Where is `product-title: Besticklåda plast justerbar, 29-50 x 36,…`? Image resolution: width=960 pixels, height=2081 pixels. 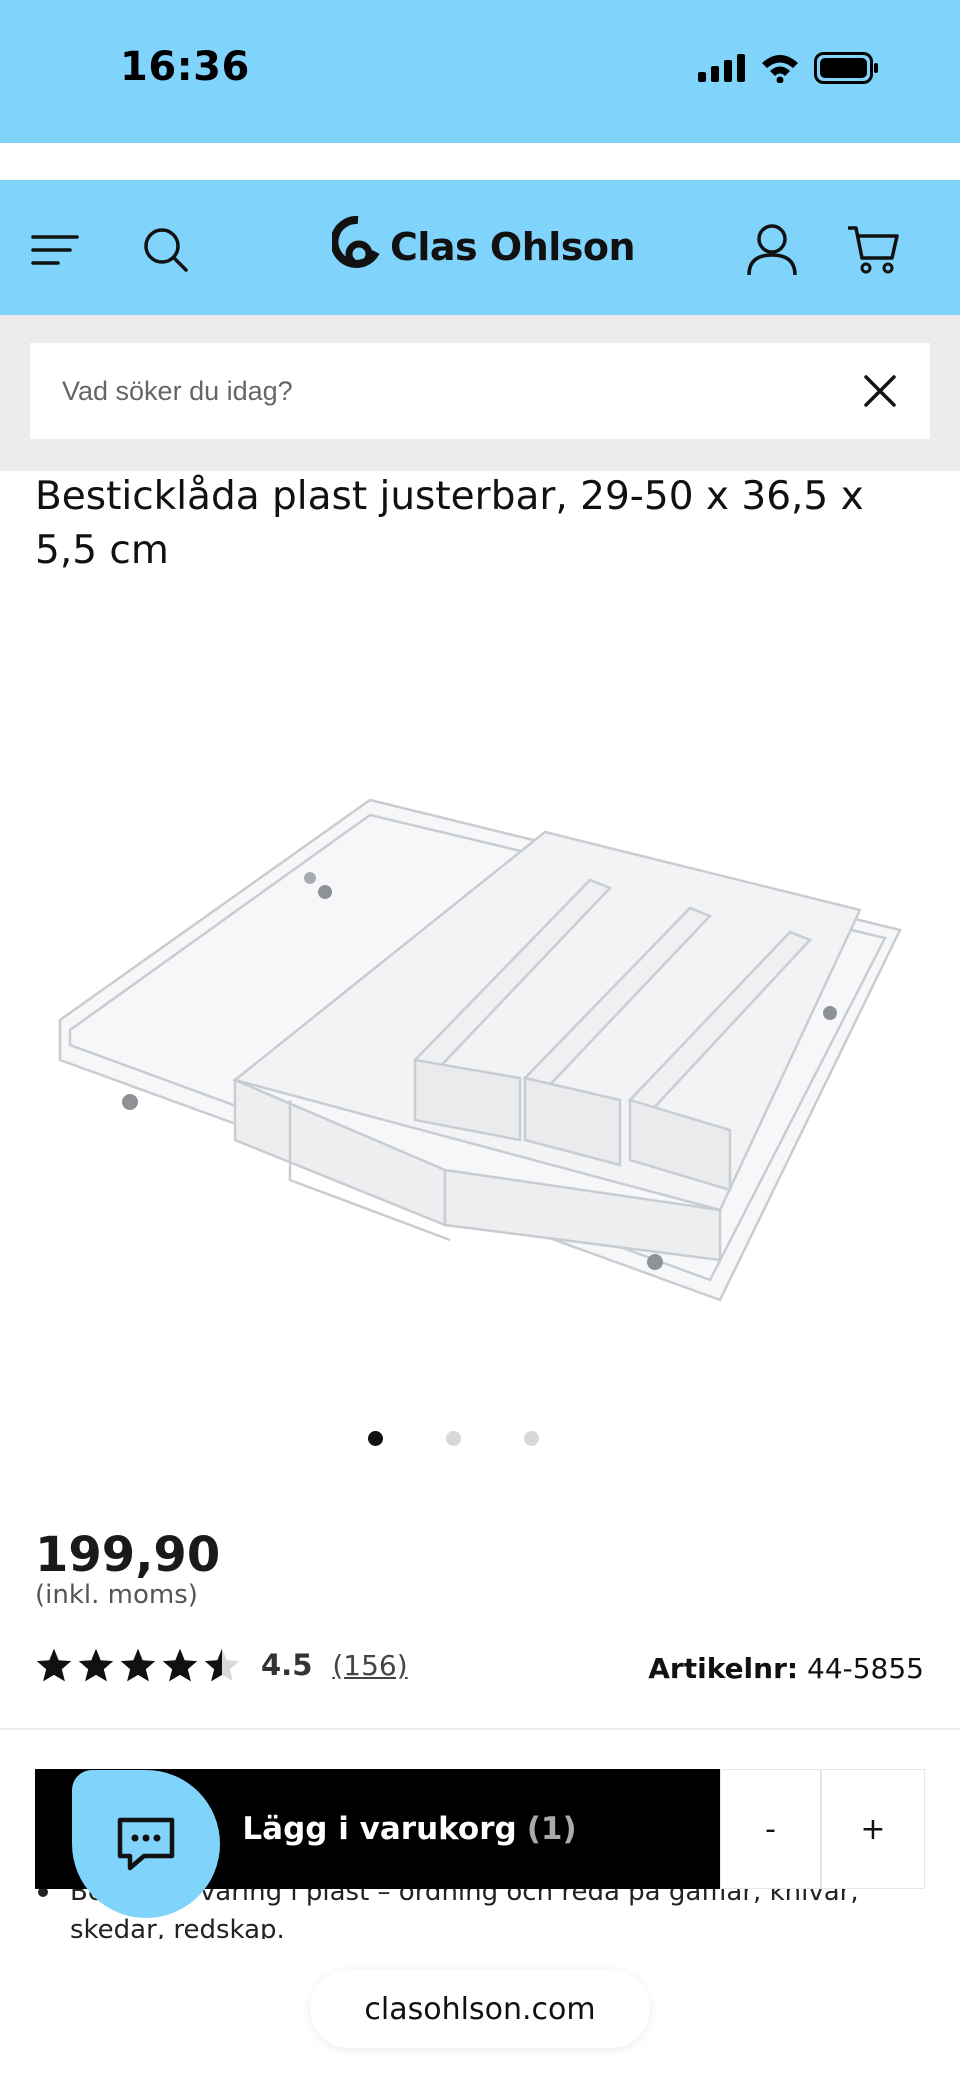 product-title: Besticklåda plast justerbar, 29-50 x 36,… is located at coordinates (449, 523).